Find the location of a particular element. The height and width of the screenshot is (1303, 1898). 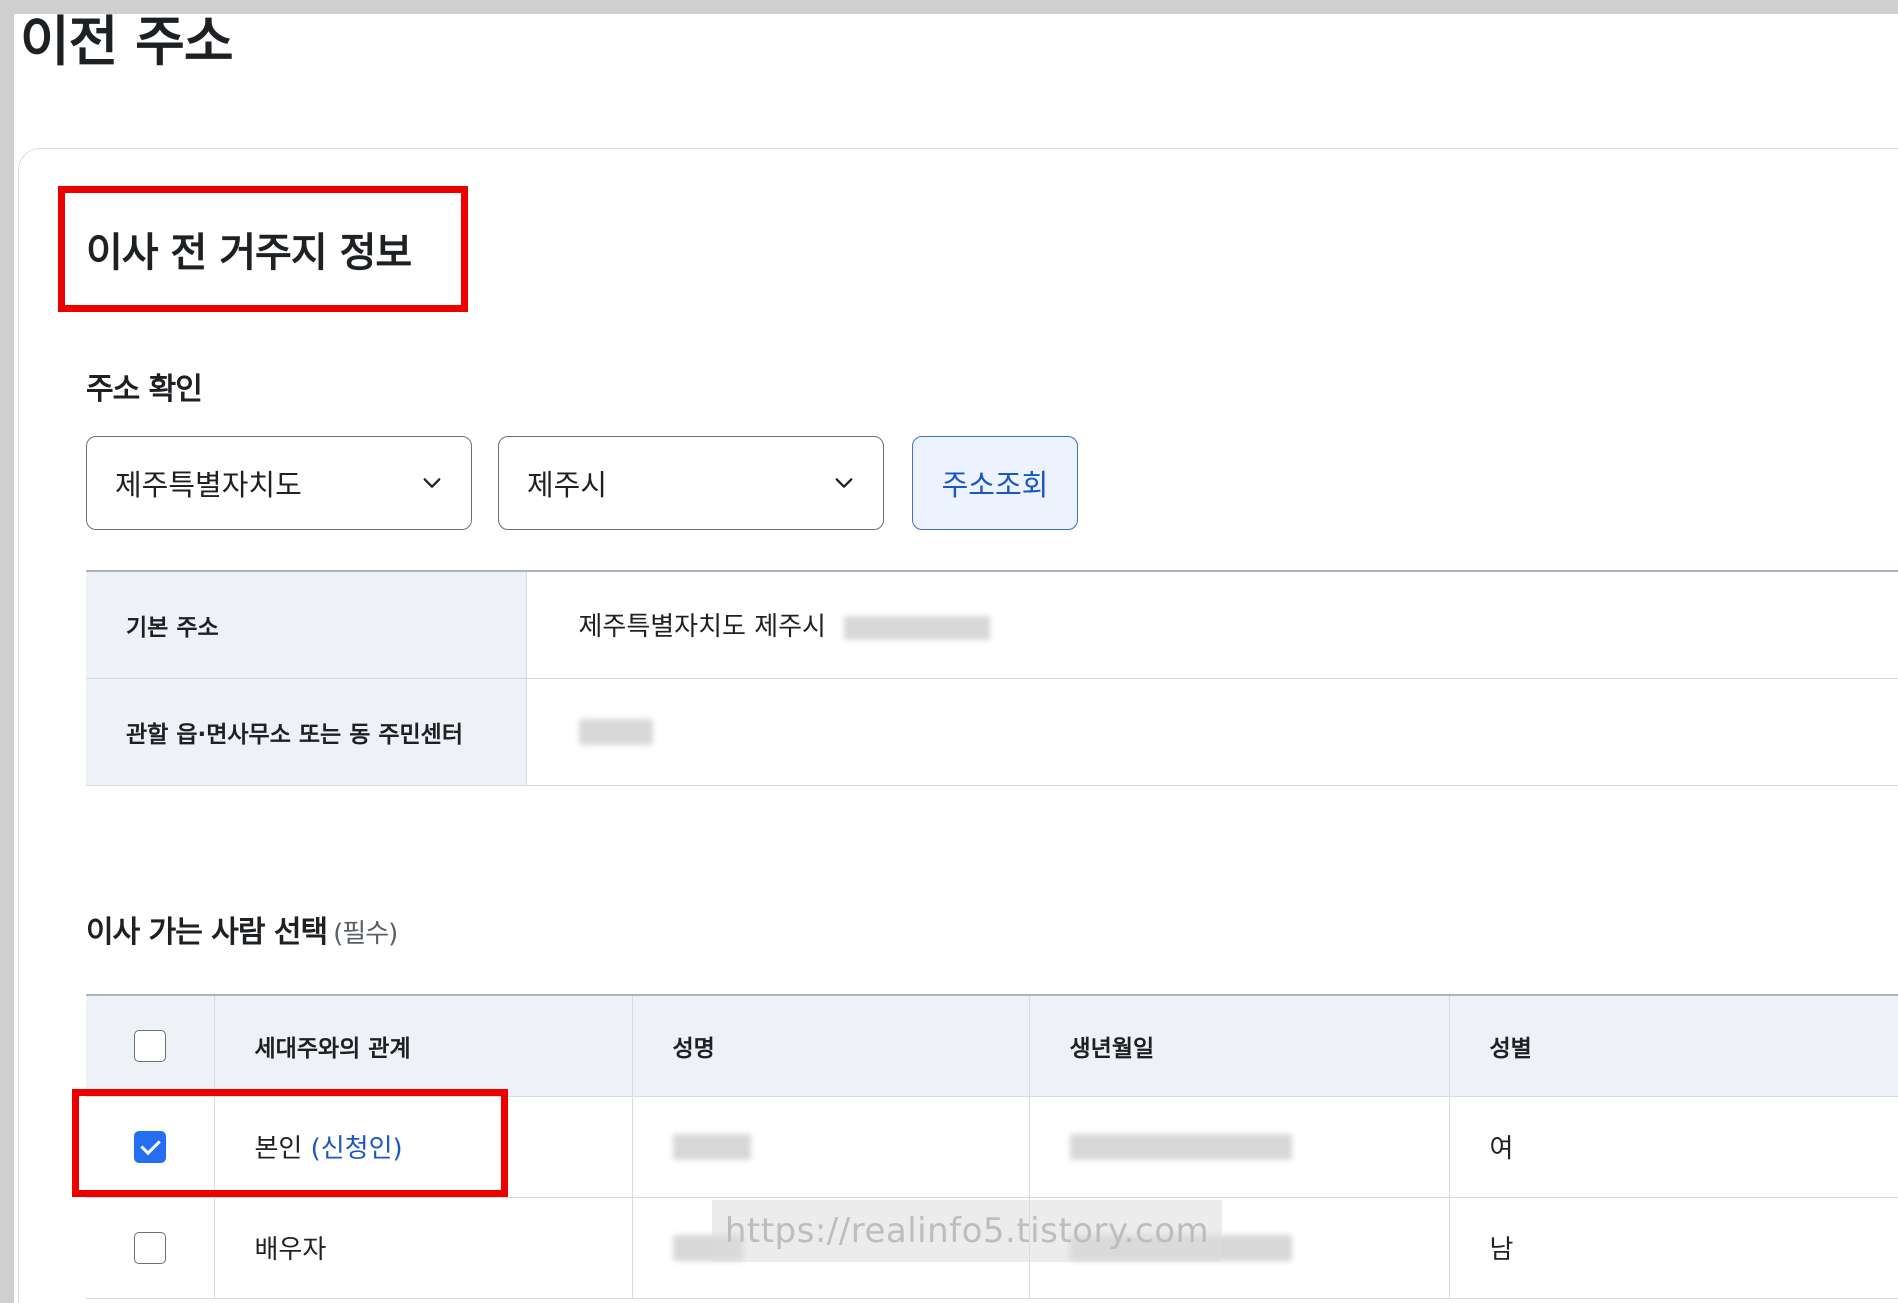

office-label: 관할 읍·면사무소 또는 동 주민센터 is located at coordinates (306, 732).